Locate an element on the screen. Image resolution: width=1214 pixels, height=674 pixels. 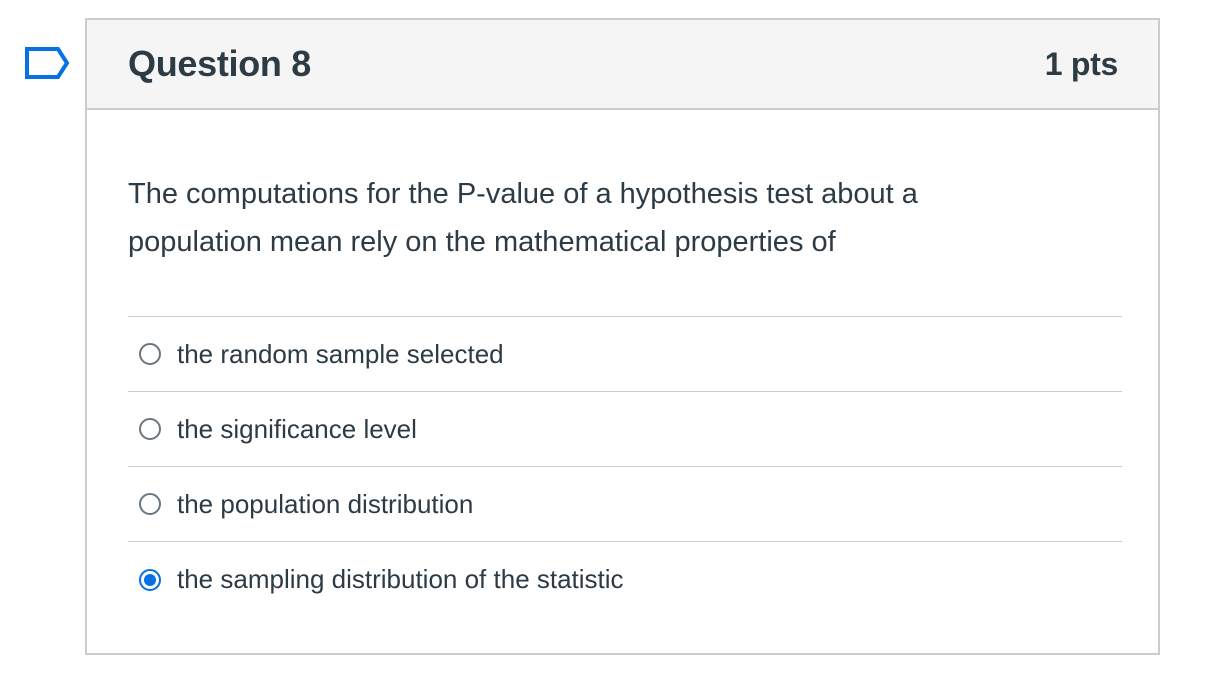
answer-label: the significance level is located at coordinates (297, 428).